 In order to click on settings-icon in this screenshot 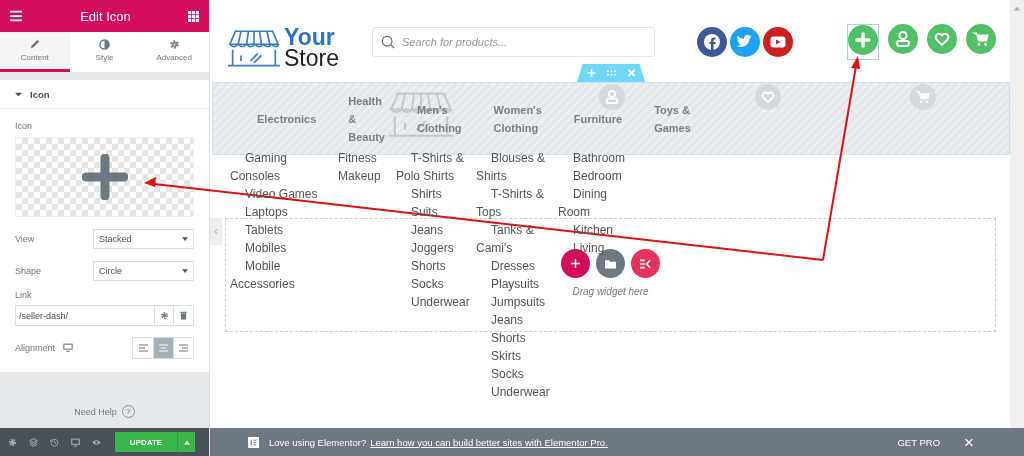, I will do `click(12, 442)`.